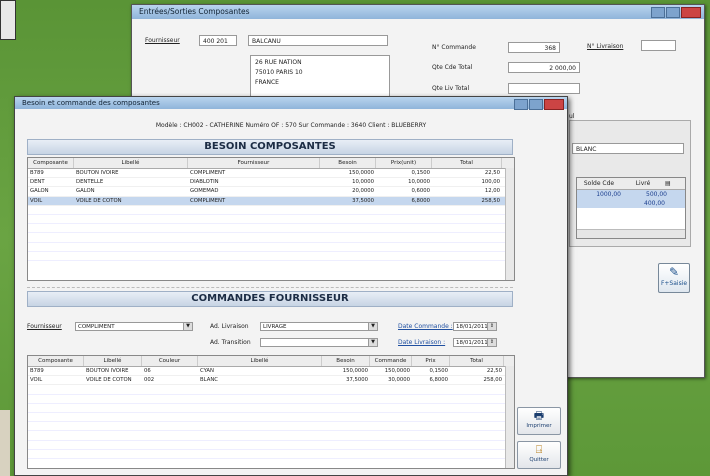  I want to click on col-header: Besoin, so click(346, 361).